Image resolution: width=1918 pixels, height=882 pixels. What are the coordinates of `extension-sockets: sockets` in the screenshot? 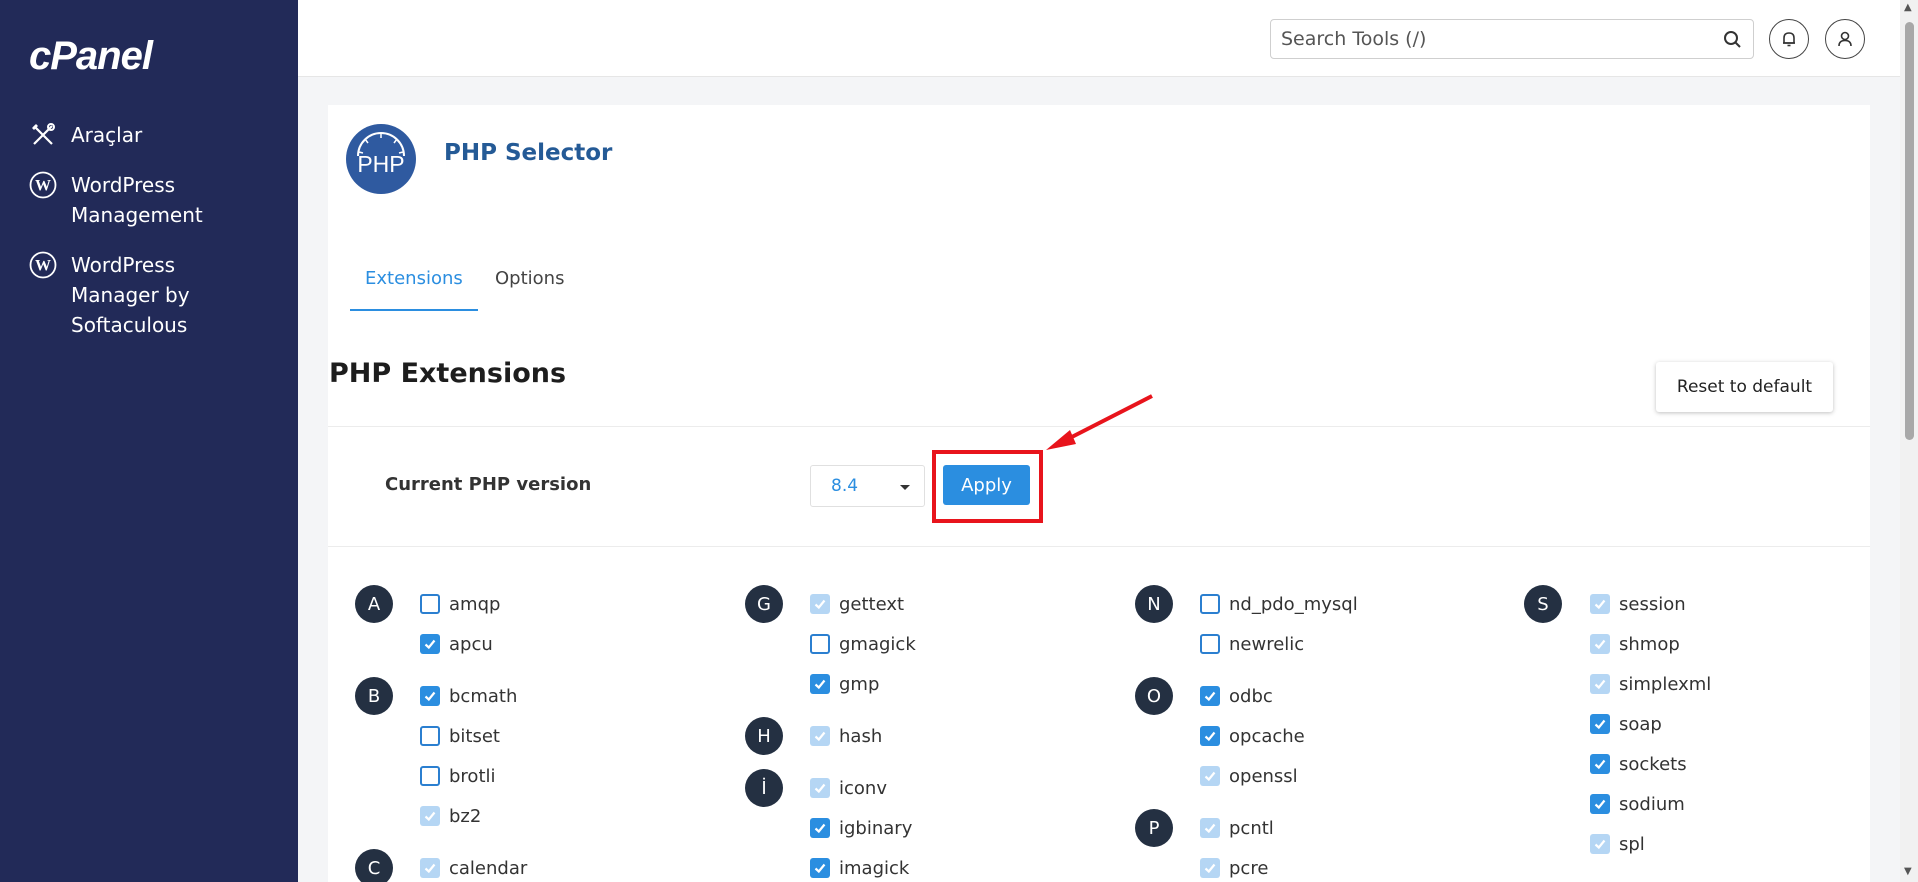 It's located at (1638, 764).